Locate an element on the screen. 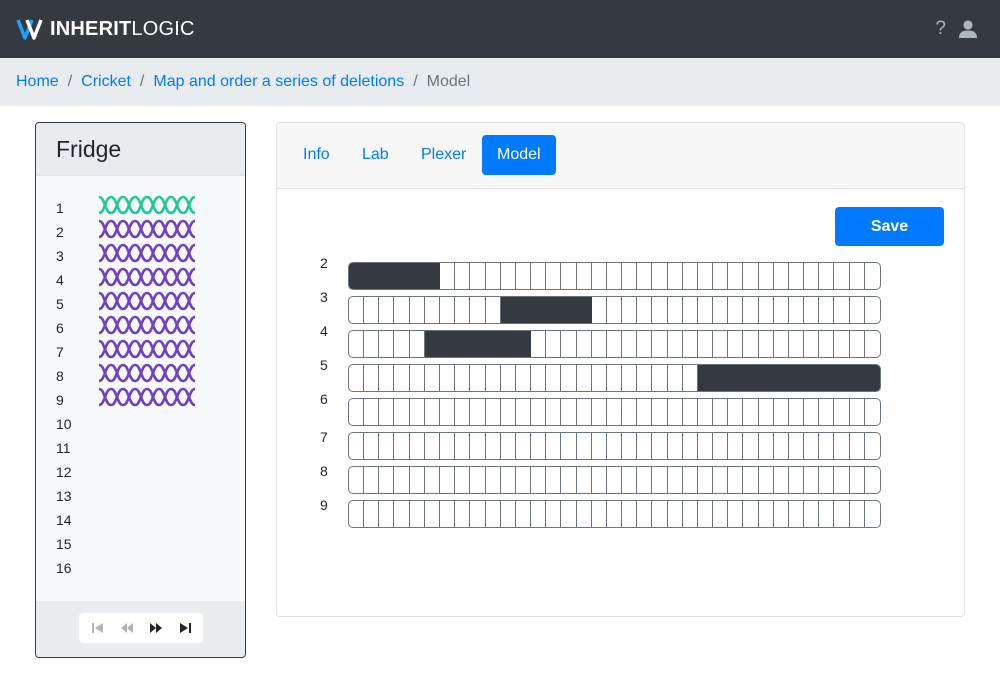 This screenshot has height=700, width=1000. chromosome-strand is located at coordinates (614, 276).